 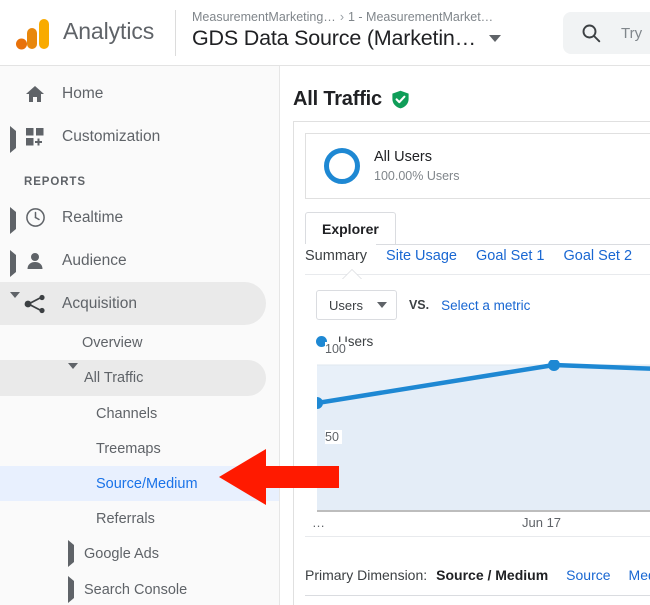 What do you see at coordinates (35, 304) in the screenshot?
I see `acquisition-share-icon` at bounding box center [35, 304].